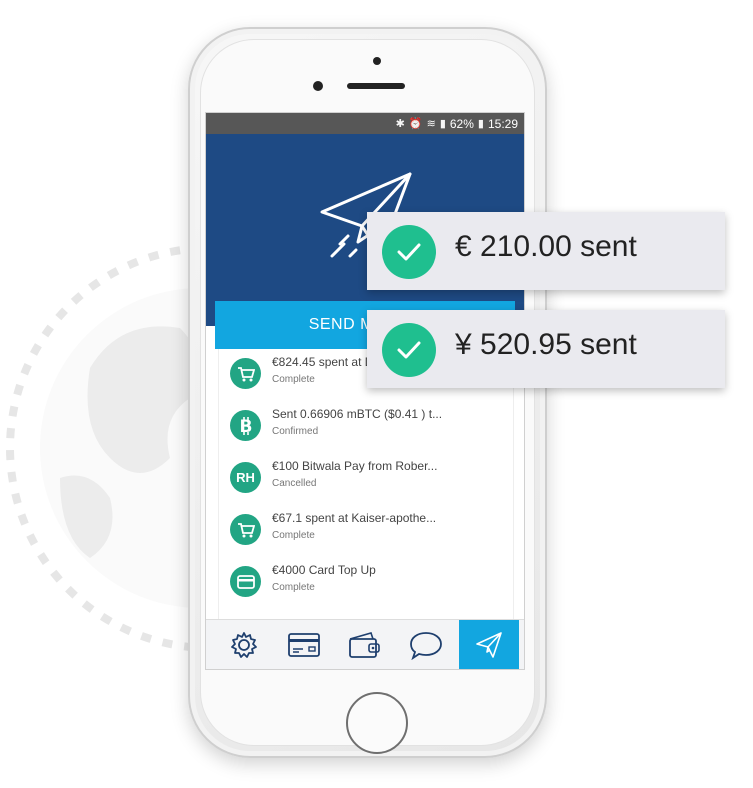 The height and width of the screenshot is (788, 753). I want to click on tab-chat, so click(426, 644).